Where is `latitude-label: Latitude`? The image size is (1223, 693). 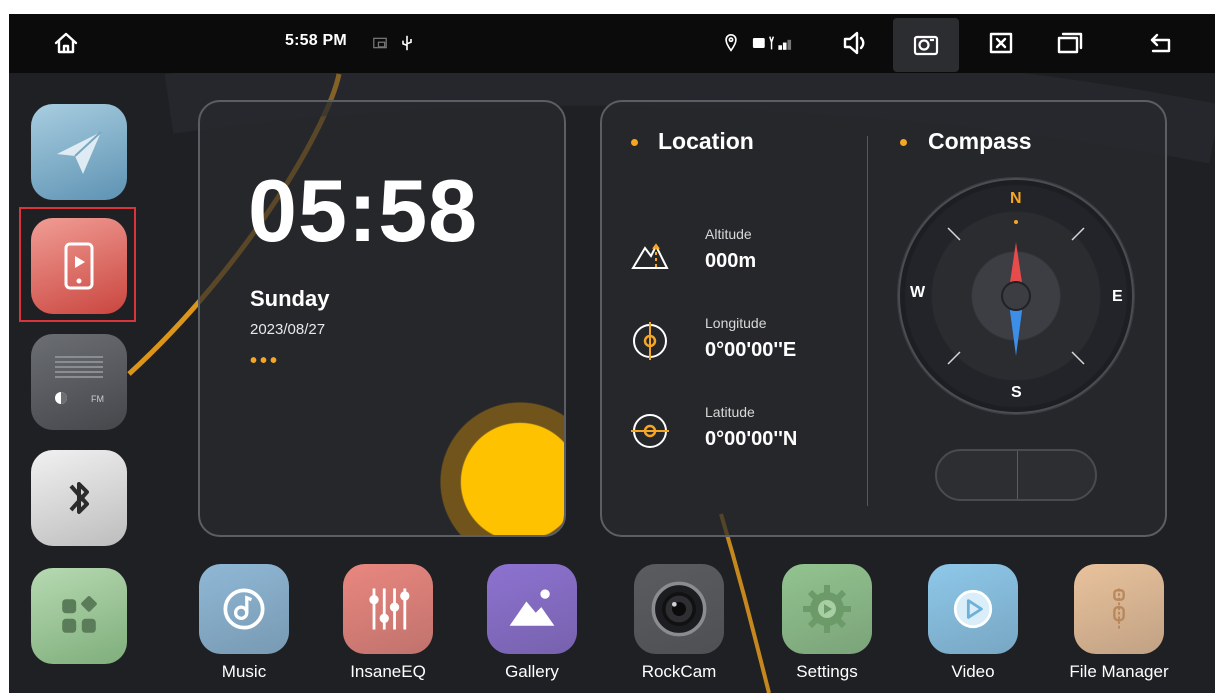
latitude-label: Latitude is located at coordinates (730, 412).